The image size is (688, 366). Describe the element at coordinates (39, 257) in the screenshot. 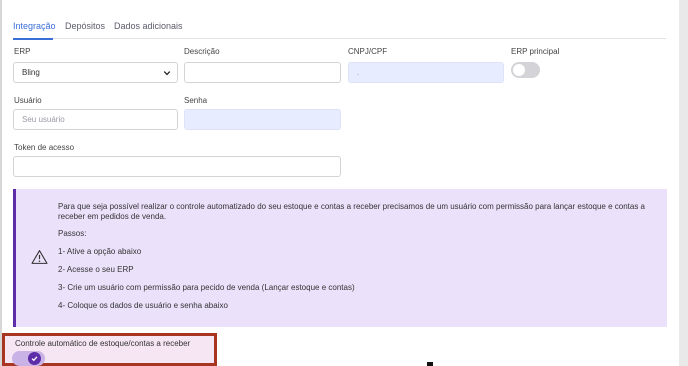

I see `warning-icon` at that location.